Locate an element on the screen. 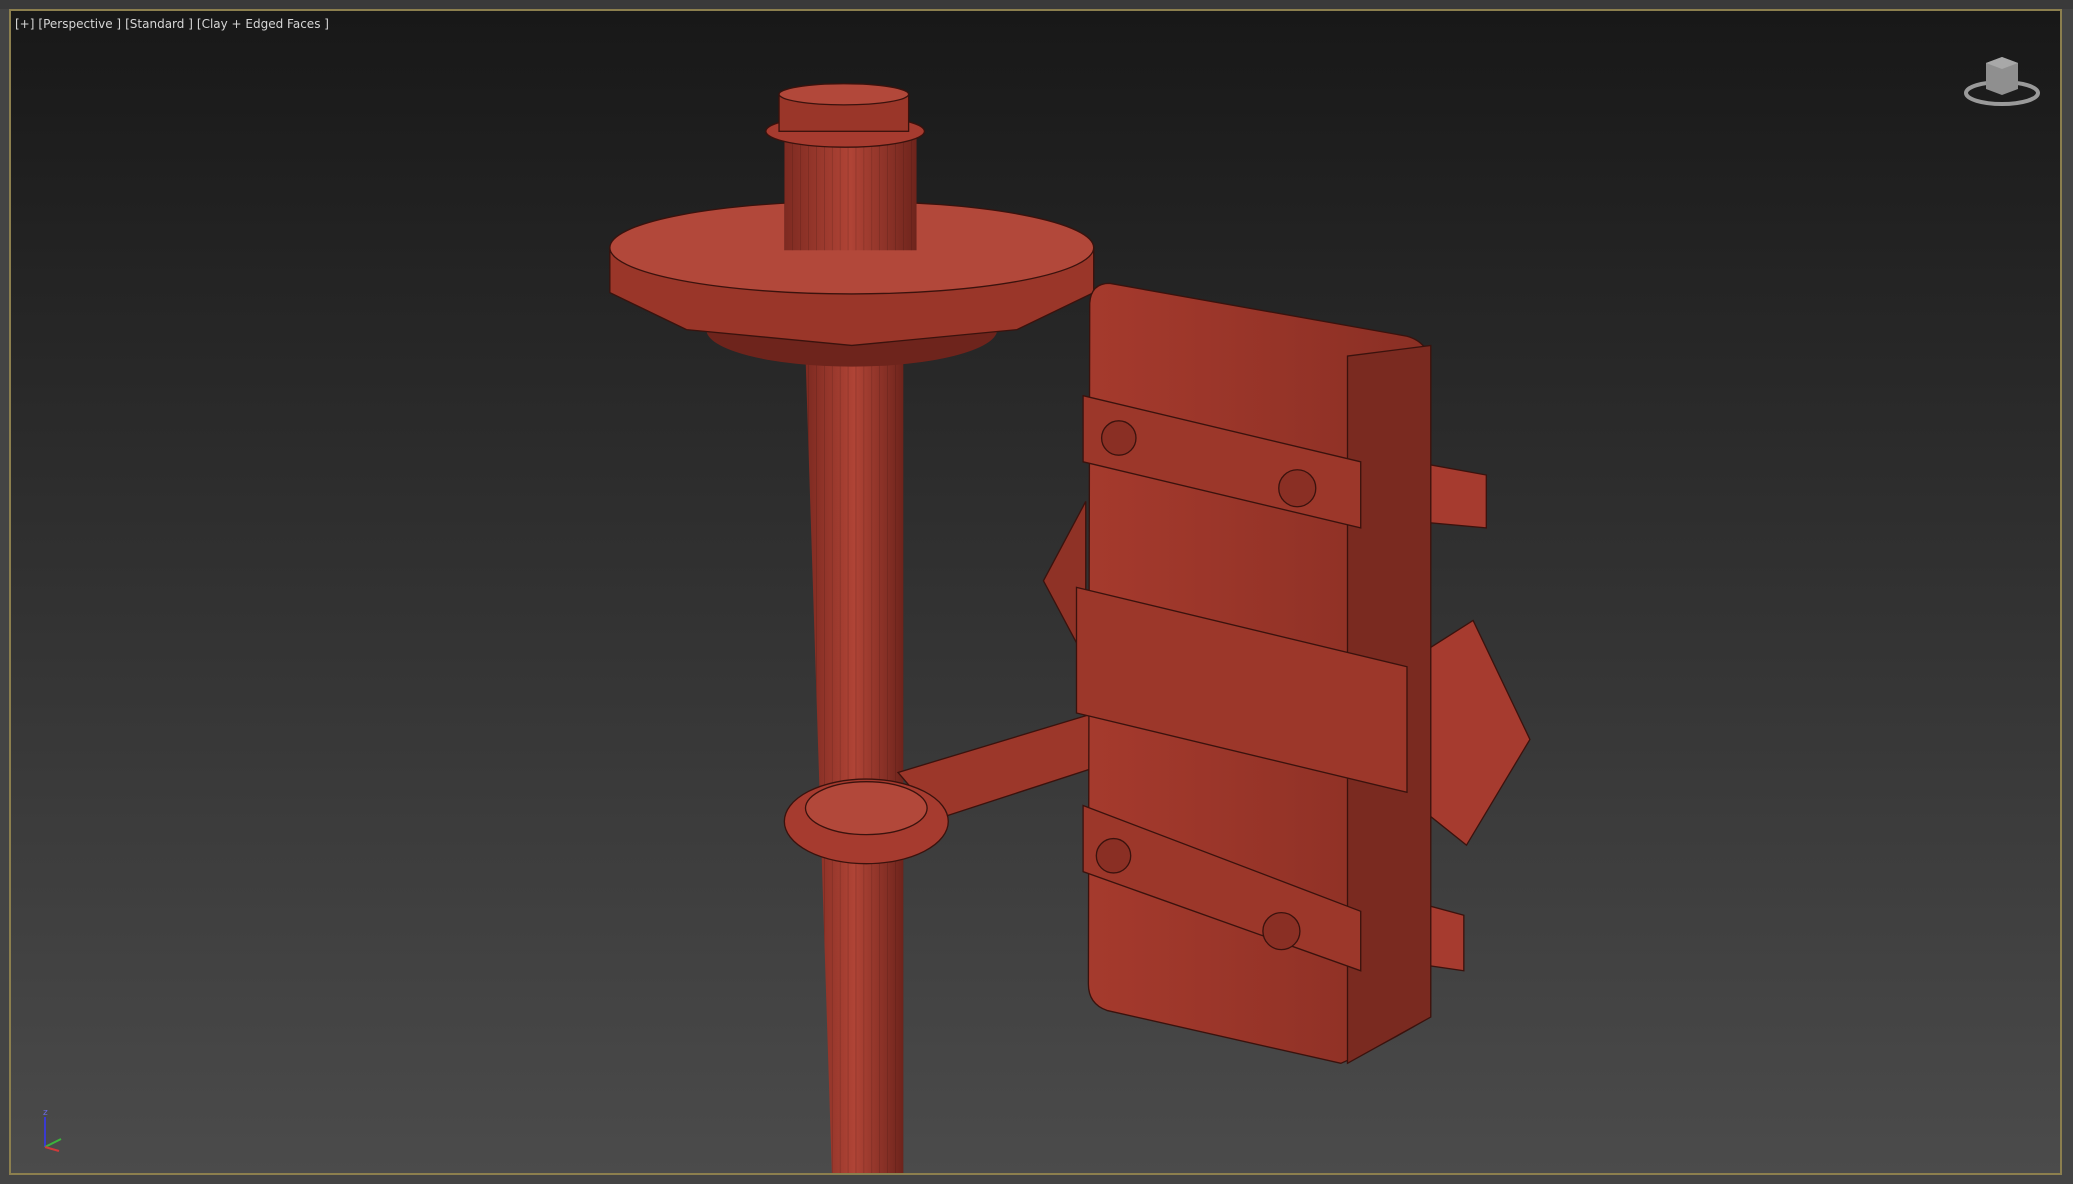 The height and width of the screenshot is (1184, 2073). viewport-display-mode-menu: [Clay + Edged Faces ] is located at coordinates (263, 24).